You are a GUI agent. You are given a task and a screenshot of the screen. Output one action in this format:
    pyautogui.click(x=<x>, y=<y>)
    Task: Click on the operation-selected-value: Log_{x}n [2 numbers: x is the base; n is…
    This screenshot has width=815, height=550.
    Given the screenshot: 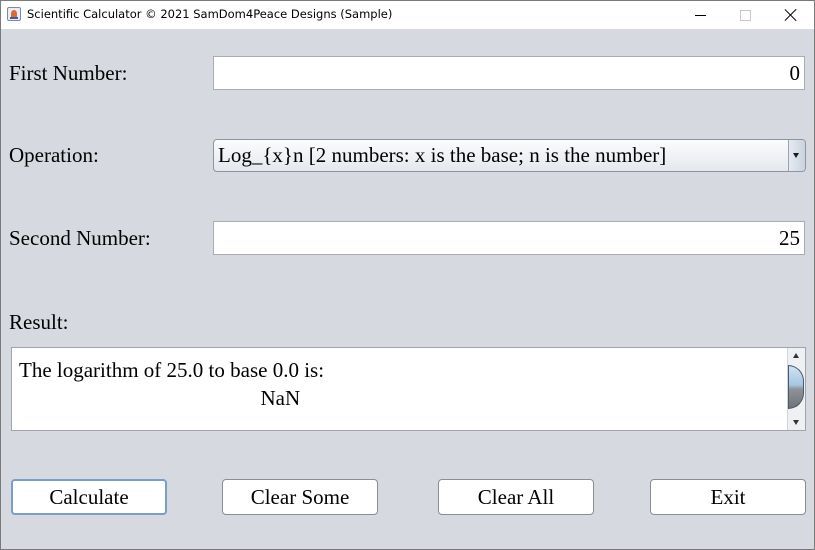 What is the action you would take?
    pyautogui.click(x=442, y=155)
    